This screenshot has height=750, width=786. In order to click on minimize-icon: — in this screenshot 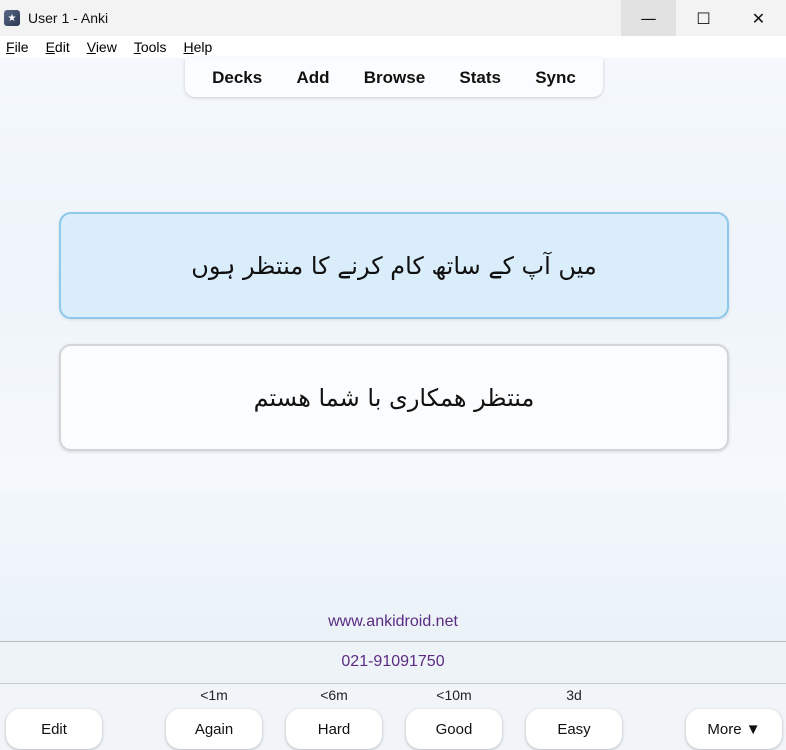, I will do `click(648, 18)`.